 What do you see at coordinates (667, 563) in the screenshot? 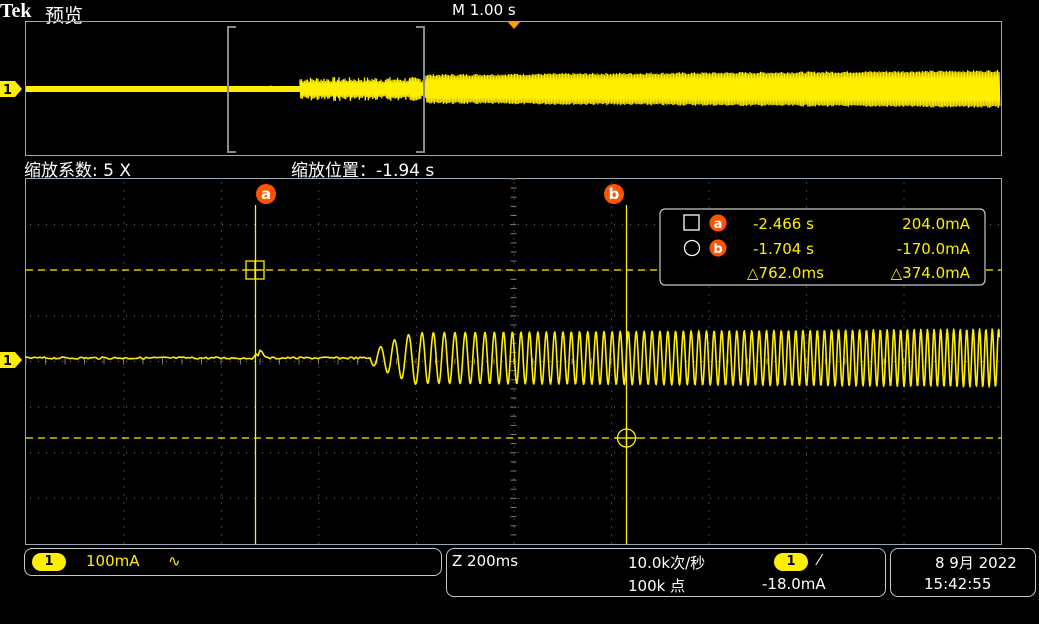
I see `sample-rate: 10.0k次/秒` at bounding box center [667, 563].